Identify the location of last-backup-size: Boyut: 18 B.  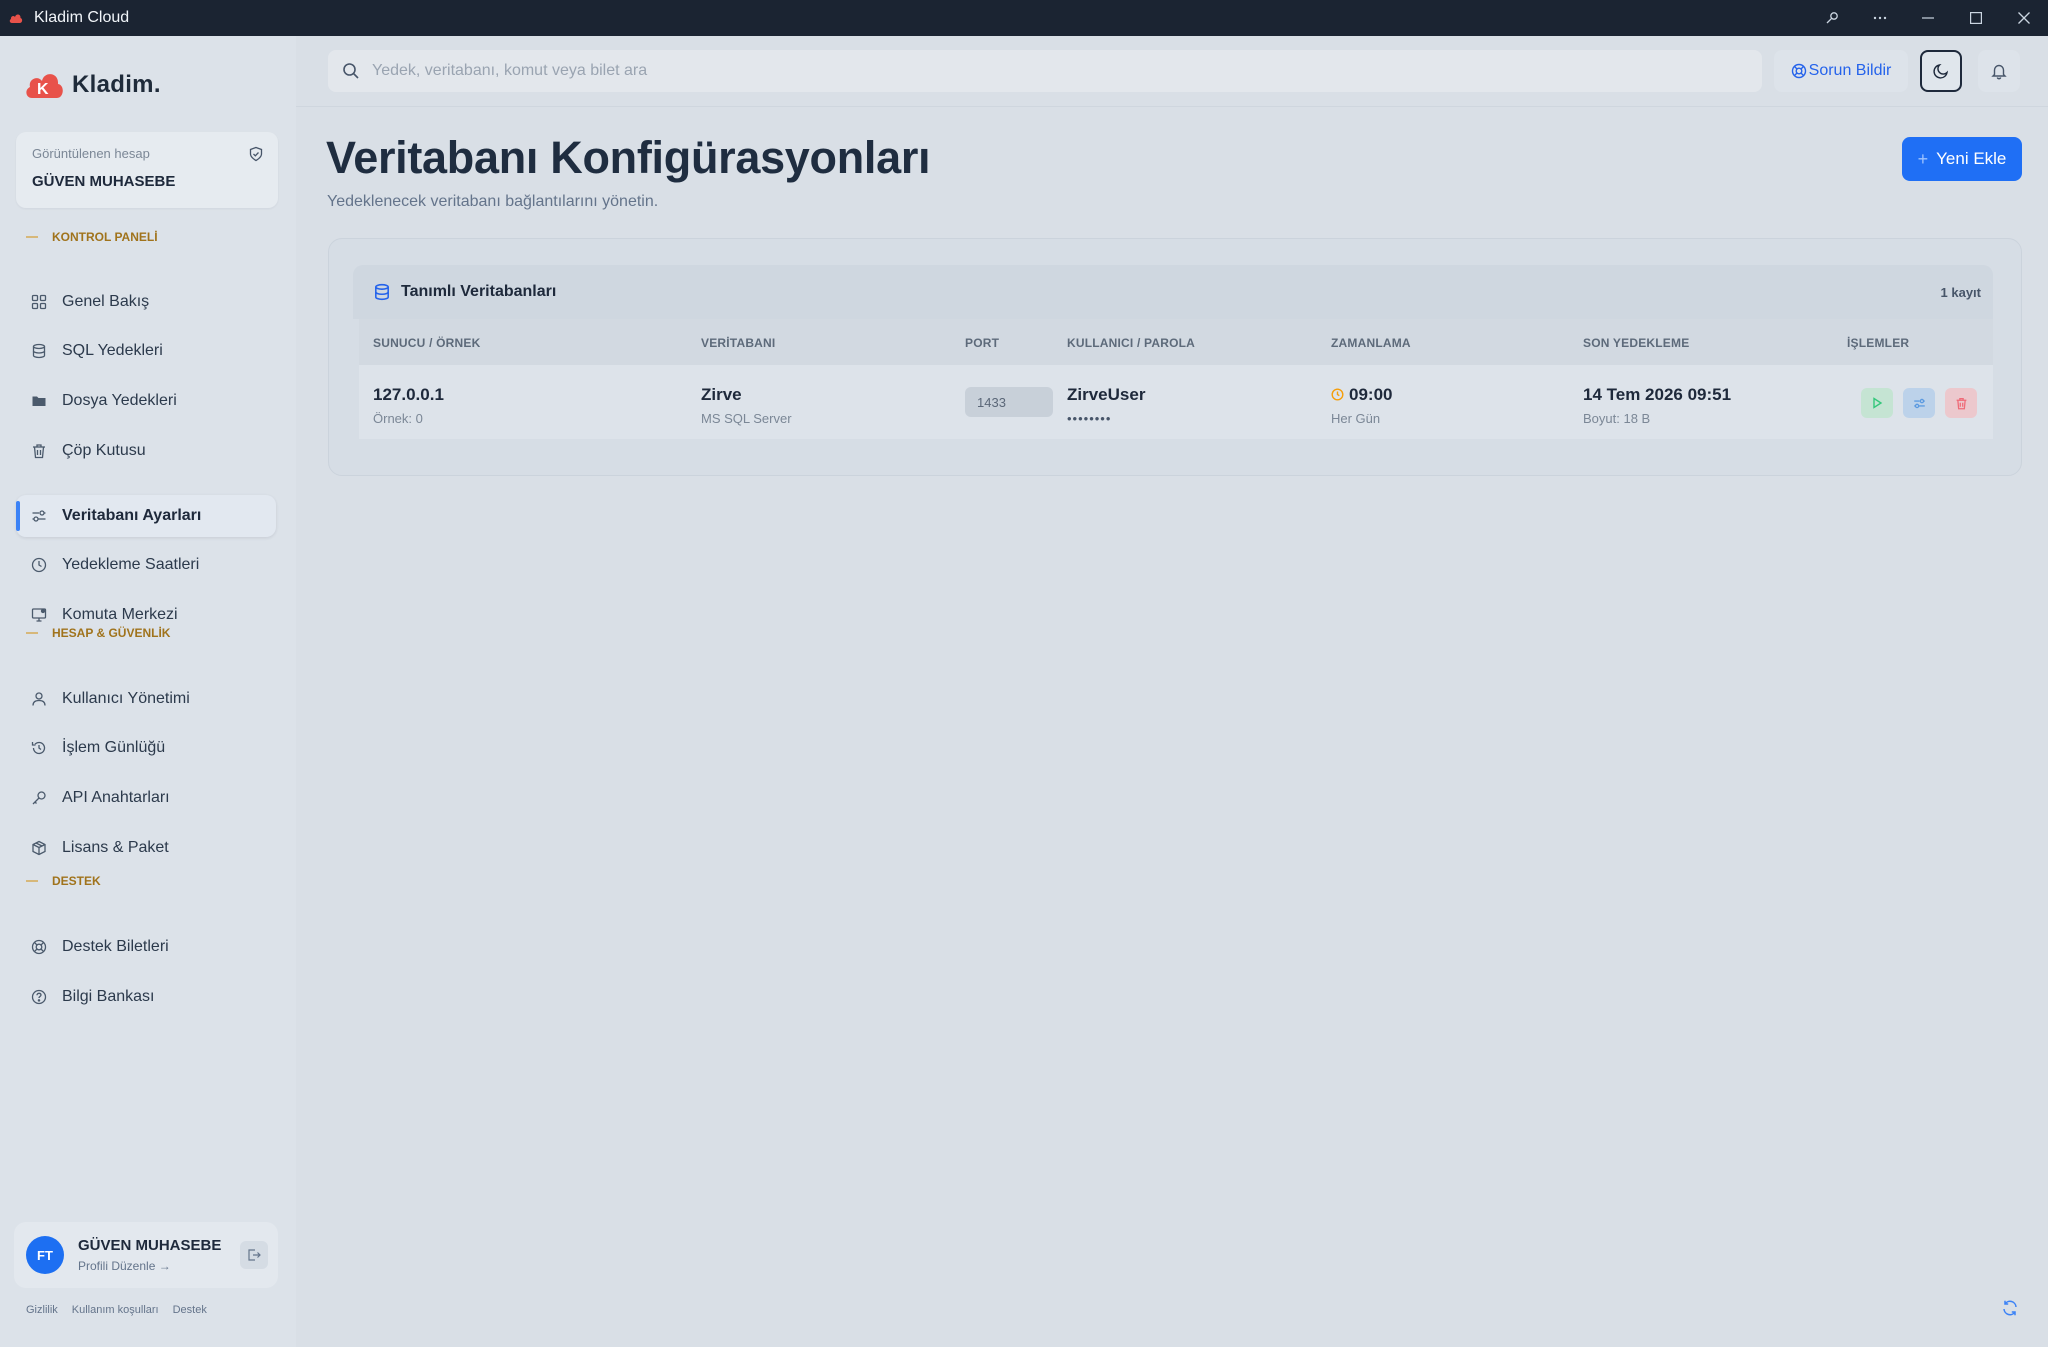
(1617, 418).